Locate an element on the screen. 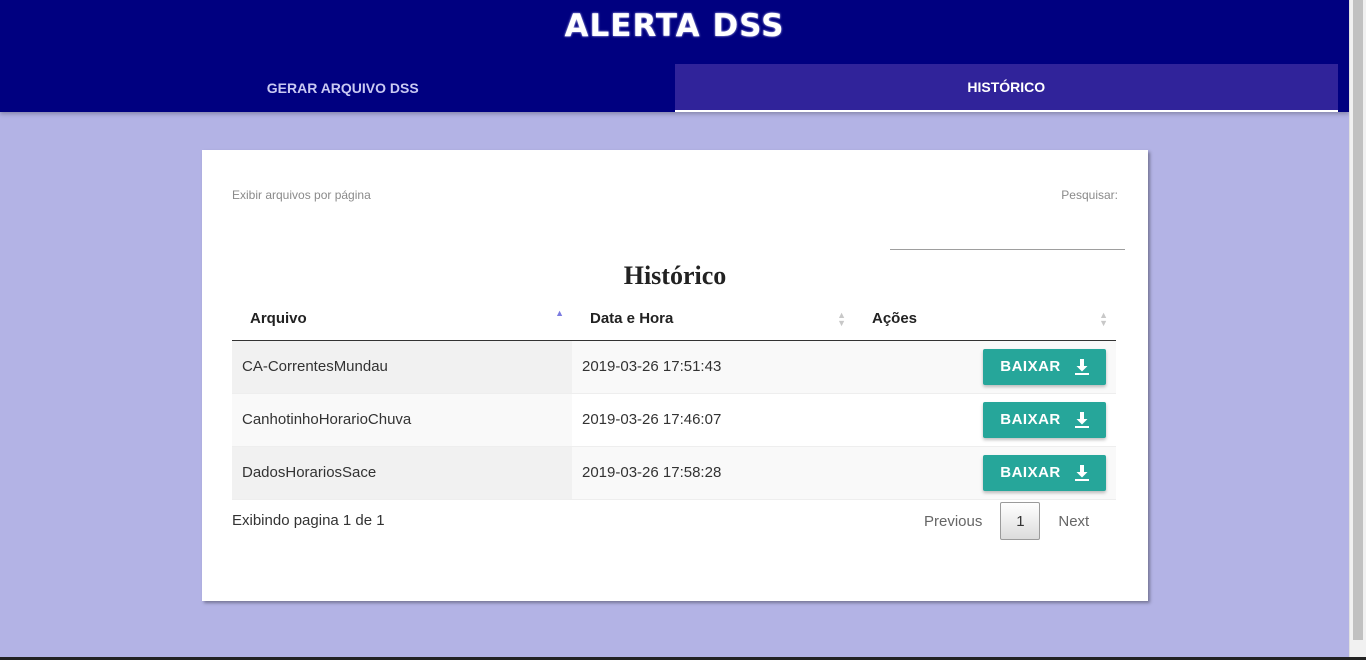 Image resolution: width=1366 pixels, height=660 pixels. app-title: ALERTA DSS is located at coordinates (674, 26).